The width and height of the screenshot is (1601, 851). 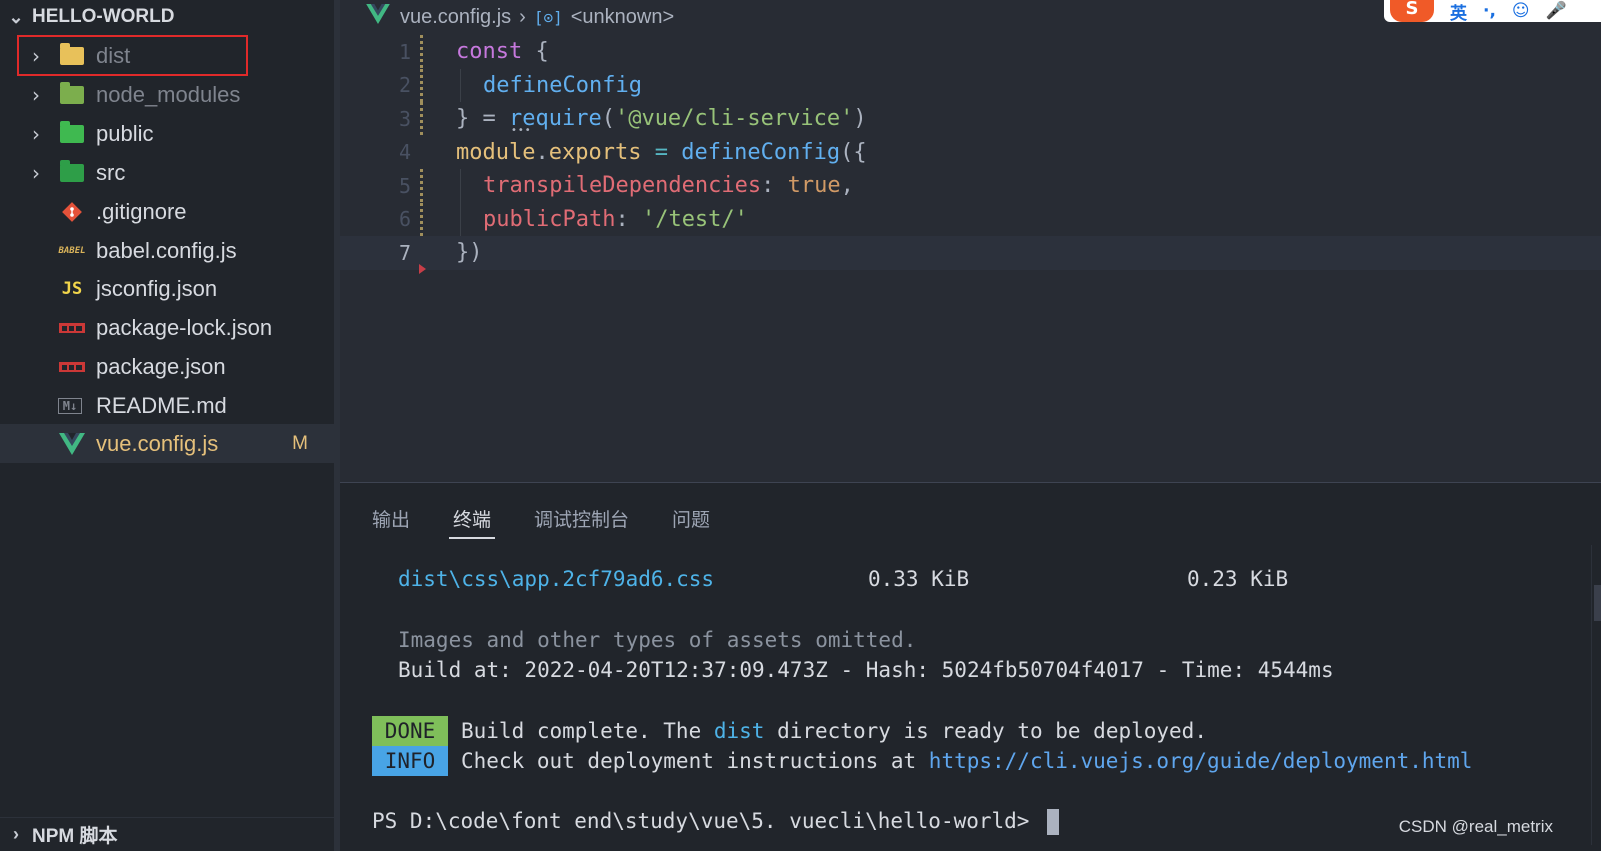 I want to click on tree-item-jsconfig: JS jsconfig.json, so click(x=167, y=288).